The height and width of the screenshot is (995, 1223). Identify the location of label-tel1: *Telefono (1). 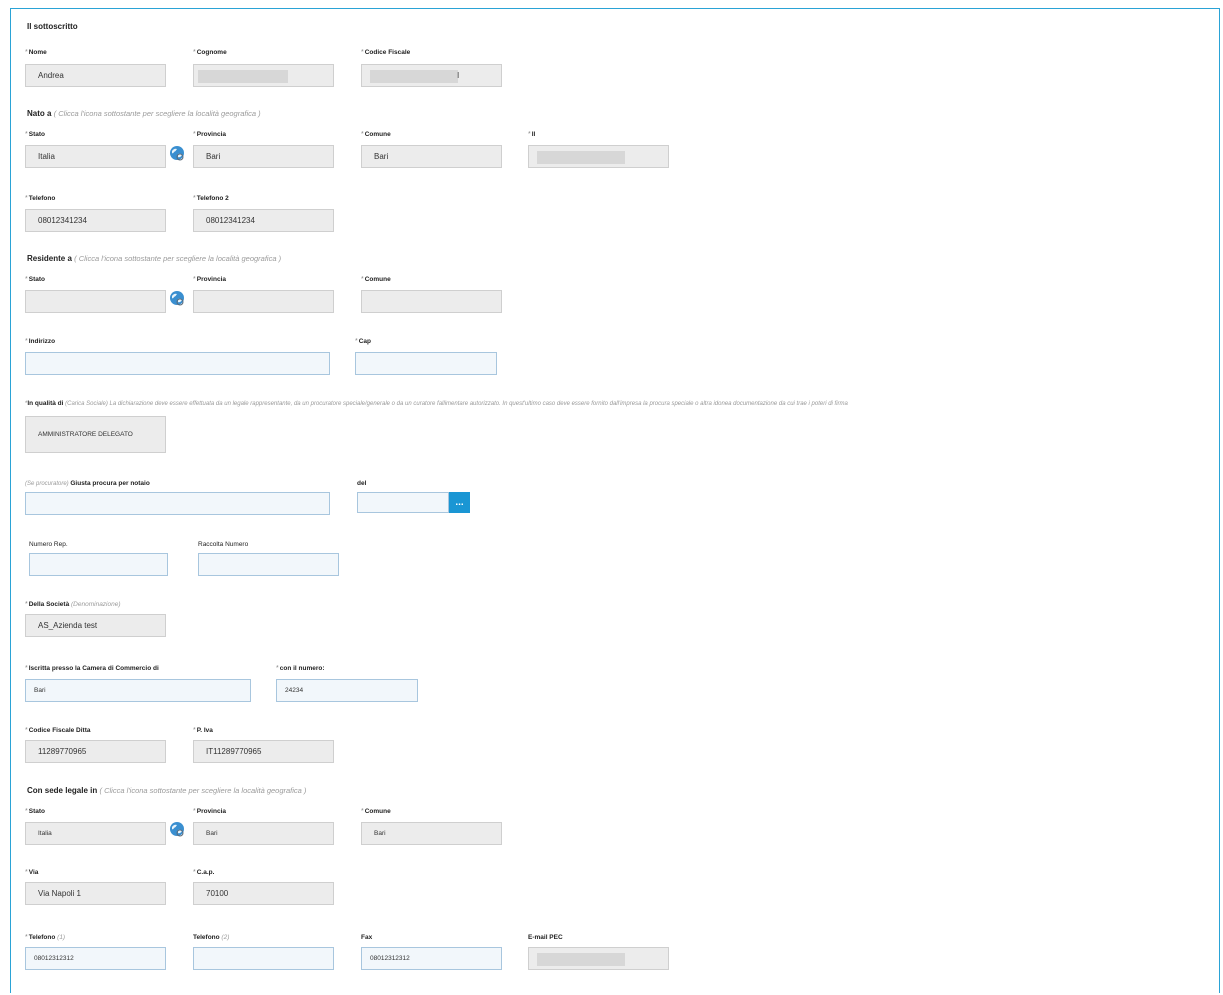
(45, 937).